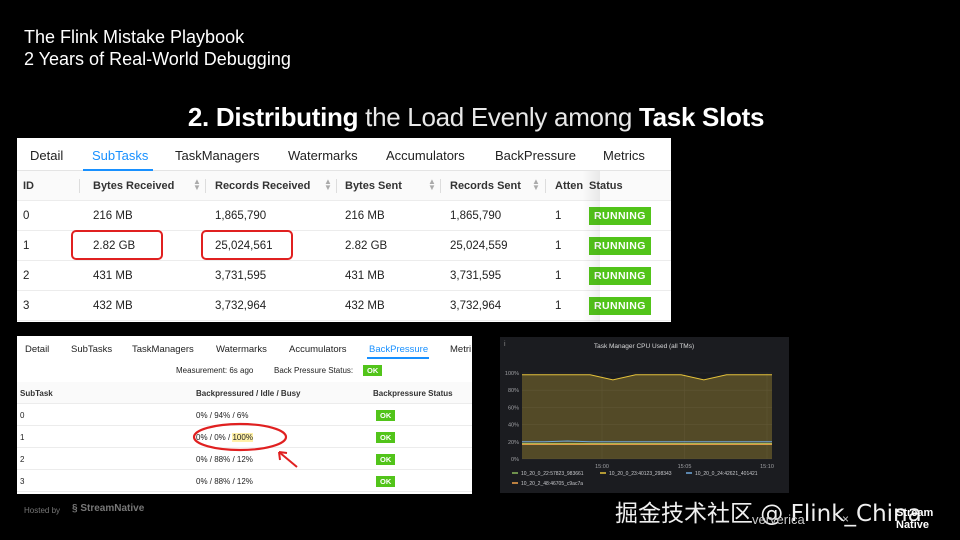 The image size is (960, 540). What do you see at coordinates (624, 155) in the screenshot?
I see `tab-metrics: Metrics` at bounding box center [624, 155].